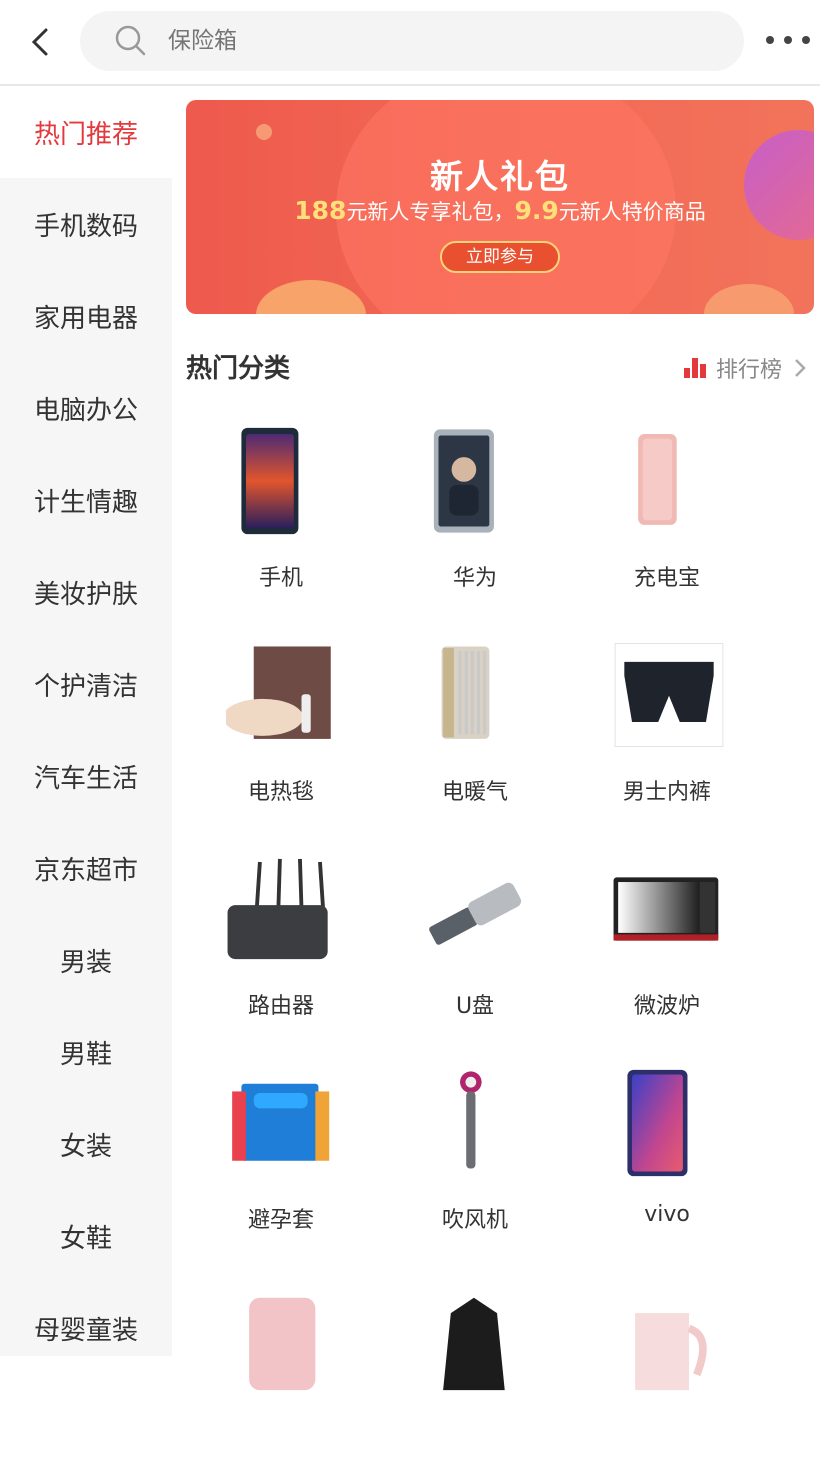 The height and width of the screenshot is (1466, 820). What do you see at coordinates (238, 369) in the screenshot?
I see `section-title: 热门分类` at bounding box center [238, 369].